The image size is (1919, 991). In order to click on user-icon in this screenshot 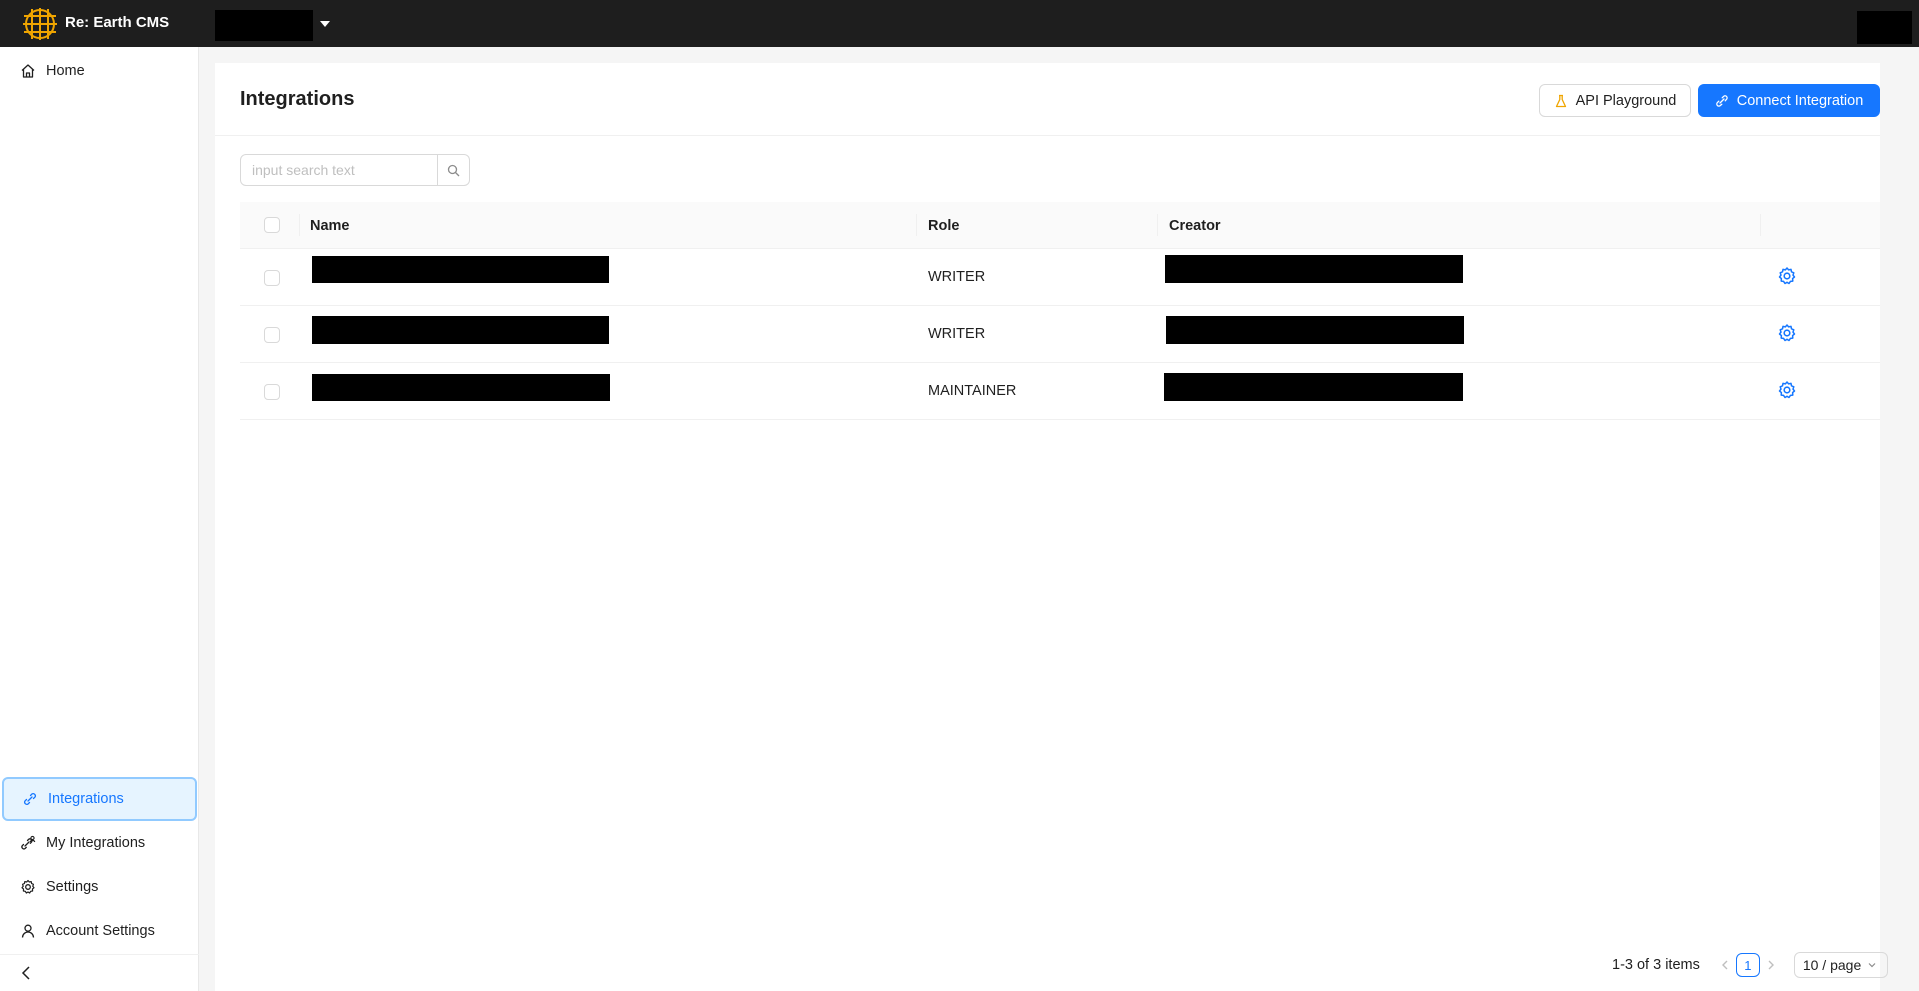, I will do `click(28, 931)`.